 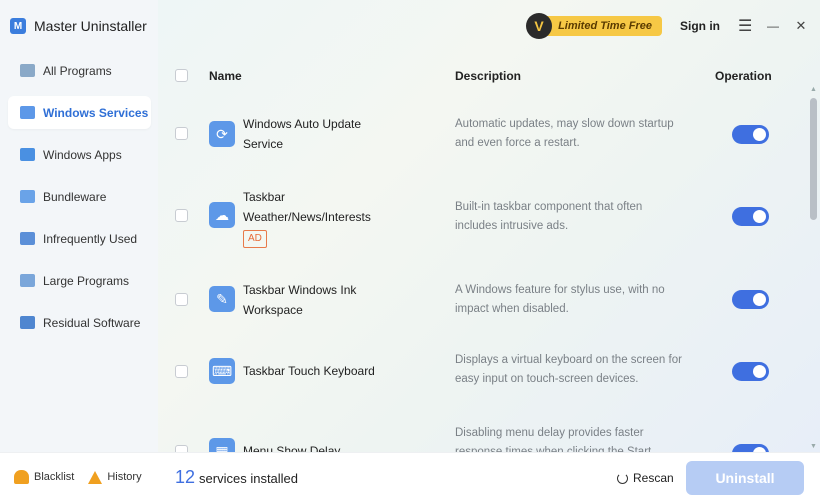 What do you see at coordinates (653, 478) in the screenshot?
I see `rescan-label: Rescan` at bounding box center [653, 478].